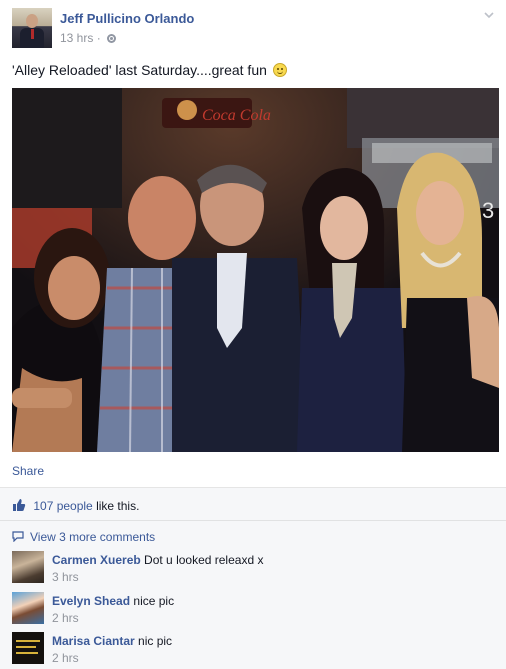 The width and height of the screenshot is (506, 669). I want to click on likes-suffix: like this., so click(116, 506).